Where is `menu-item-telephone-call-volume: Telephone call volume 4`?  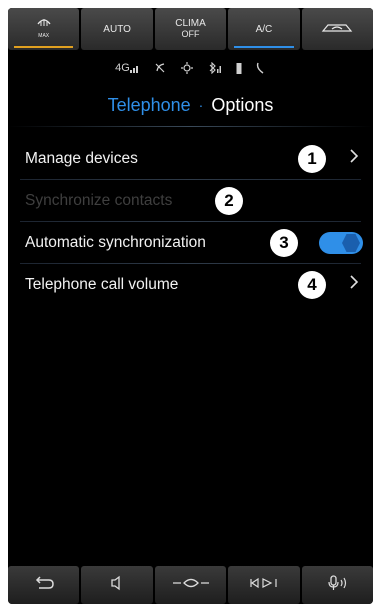 menu-item-telephone-call-volume: Telephone call volume 4 is located at coordinates (190, 285).